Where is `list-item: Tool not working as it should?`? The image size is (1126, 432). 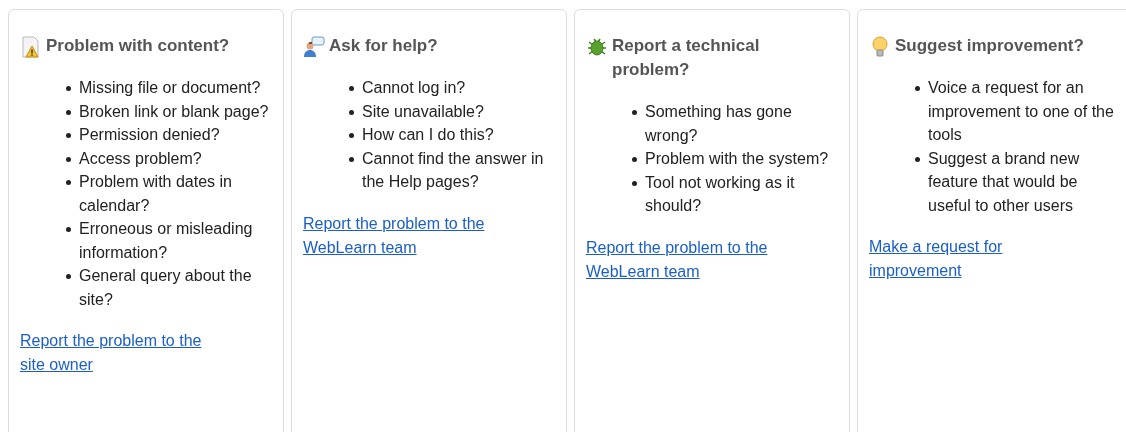 list-item: Tool not working as it should? is located at coordinates (720, 194).